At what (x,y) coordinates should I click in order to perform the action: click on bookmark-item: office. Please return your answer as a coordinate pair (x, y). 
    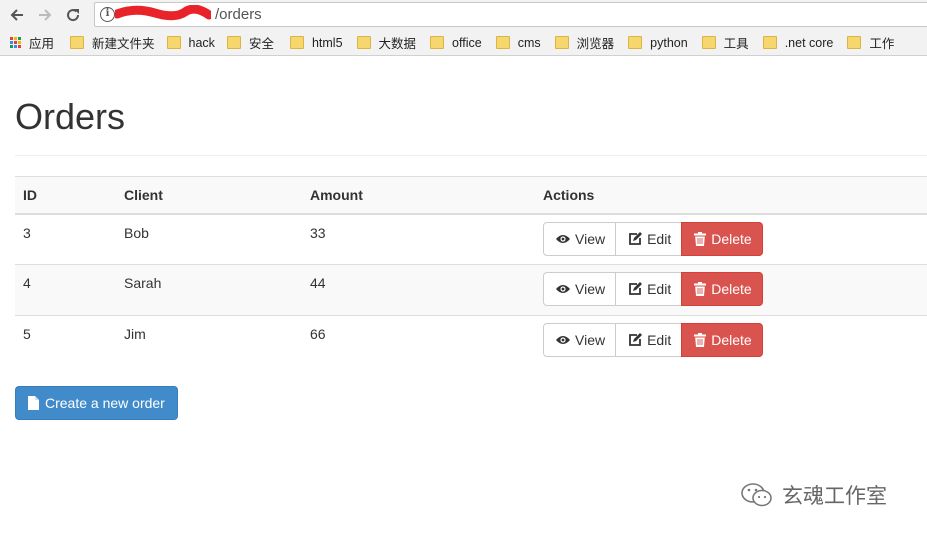
    Looking at the image, I should click on (456, 43).